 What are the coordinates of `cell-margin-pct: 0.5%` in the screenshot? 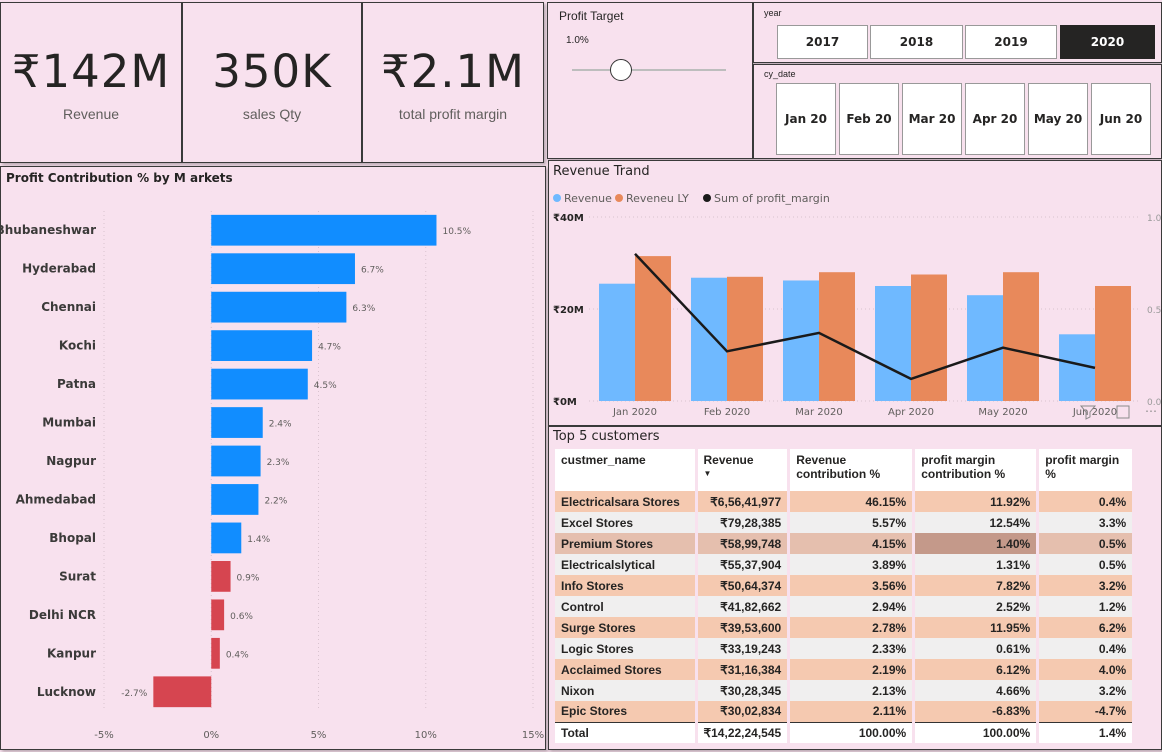 It's located at (1086, 543).